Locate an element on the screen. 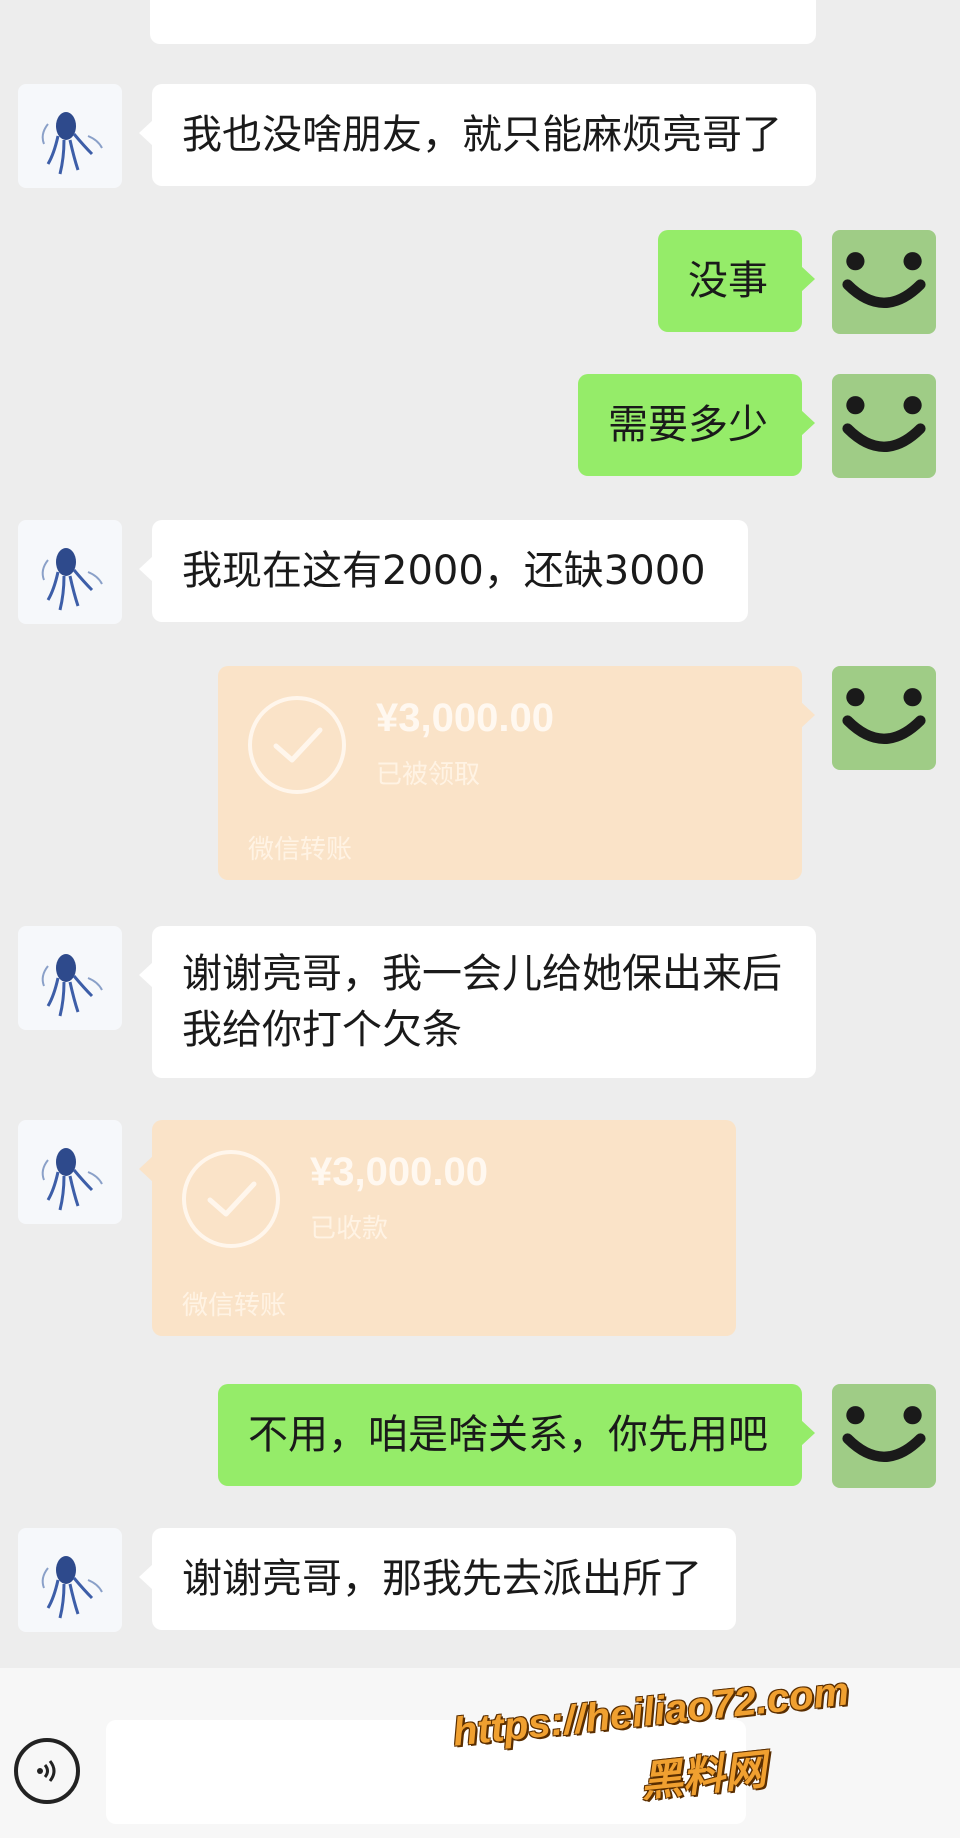  transfer-status: 已被领取 is located at coordinates (428, 775).